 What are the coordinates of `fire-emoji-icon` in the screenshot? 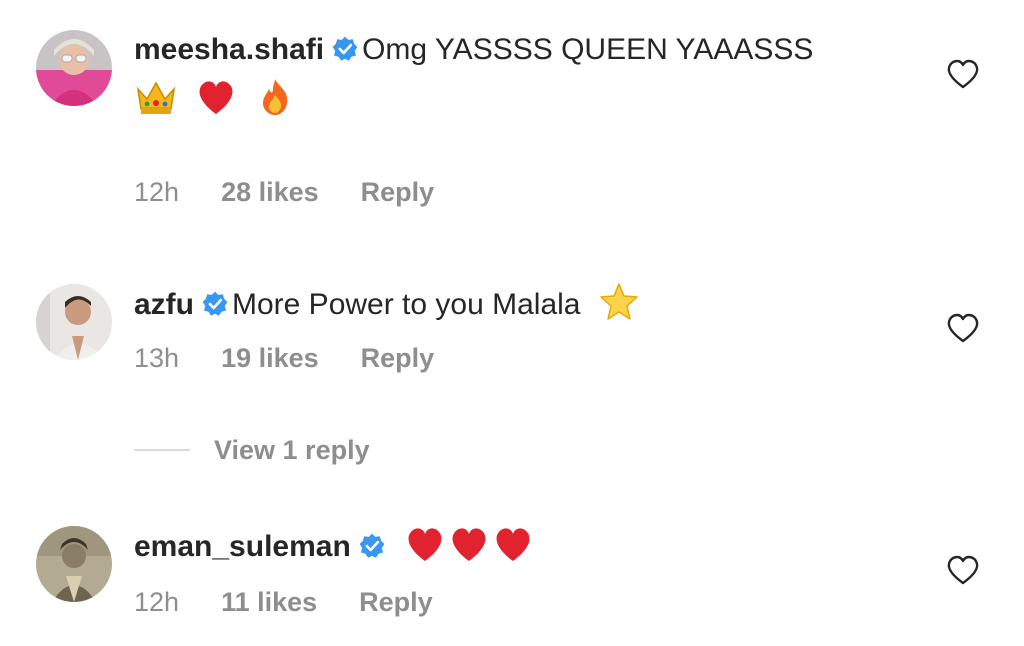 It's located at (274, 97).